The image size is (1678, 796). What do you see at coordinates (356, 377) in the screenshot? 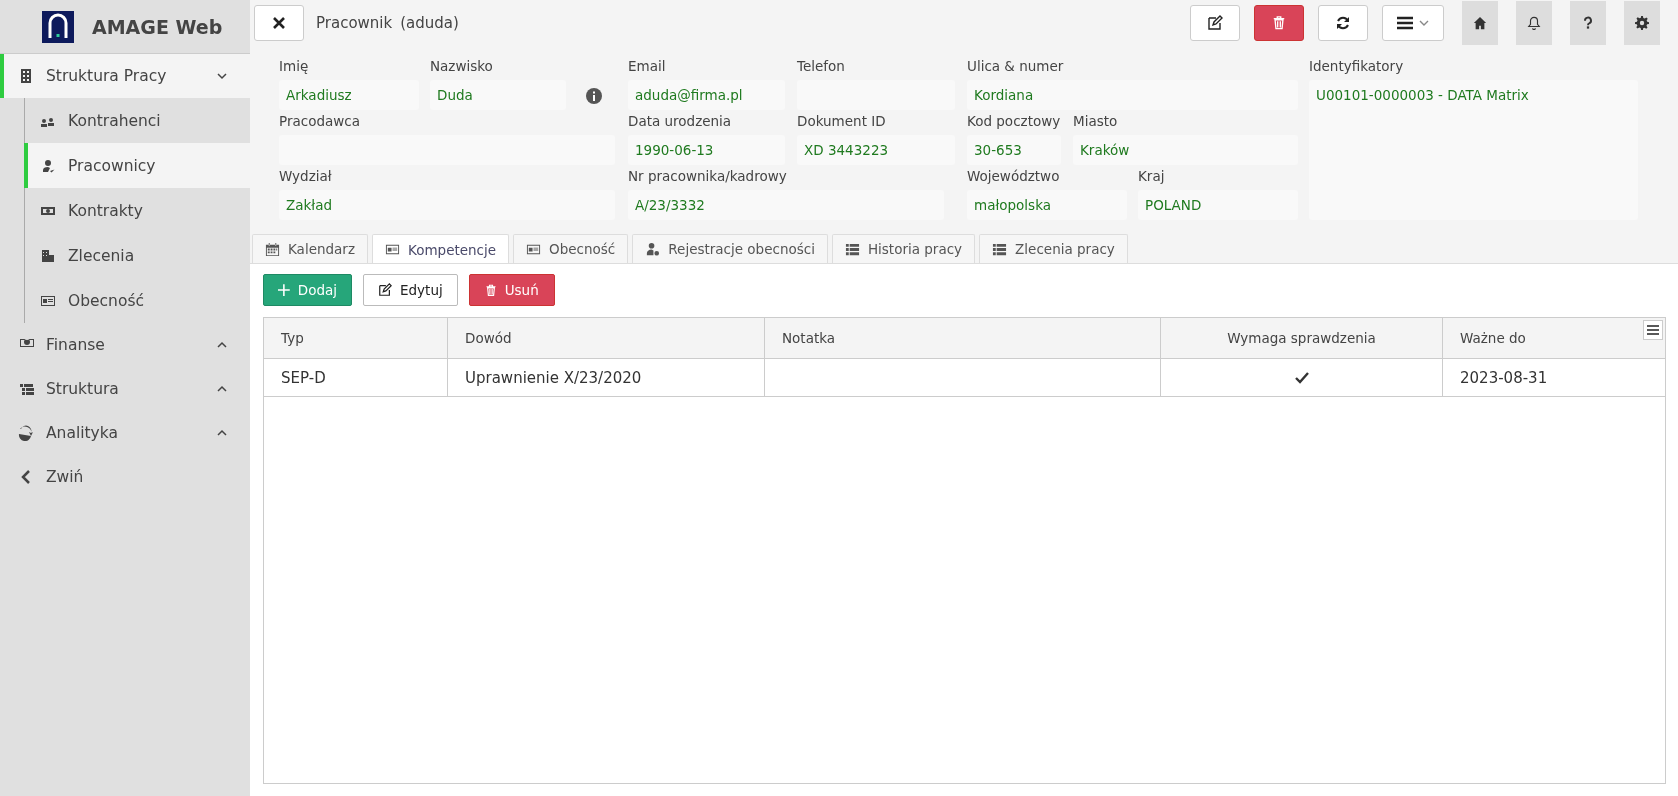
I see `table-cell: SEP-D` at bounding box center [356, 377].